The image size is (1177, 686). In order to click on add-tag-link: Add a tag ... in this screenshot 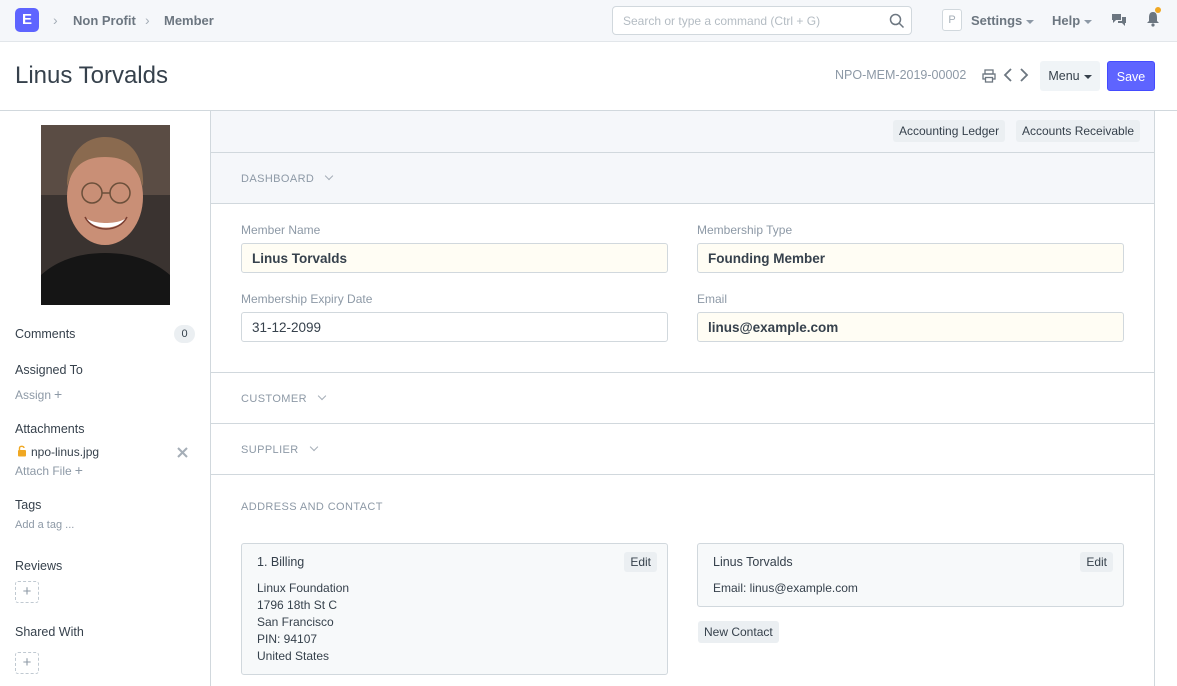, I will do `click(44, 525)`.